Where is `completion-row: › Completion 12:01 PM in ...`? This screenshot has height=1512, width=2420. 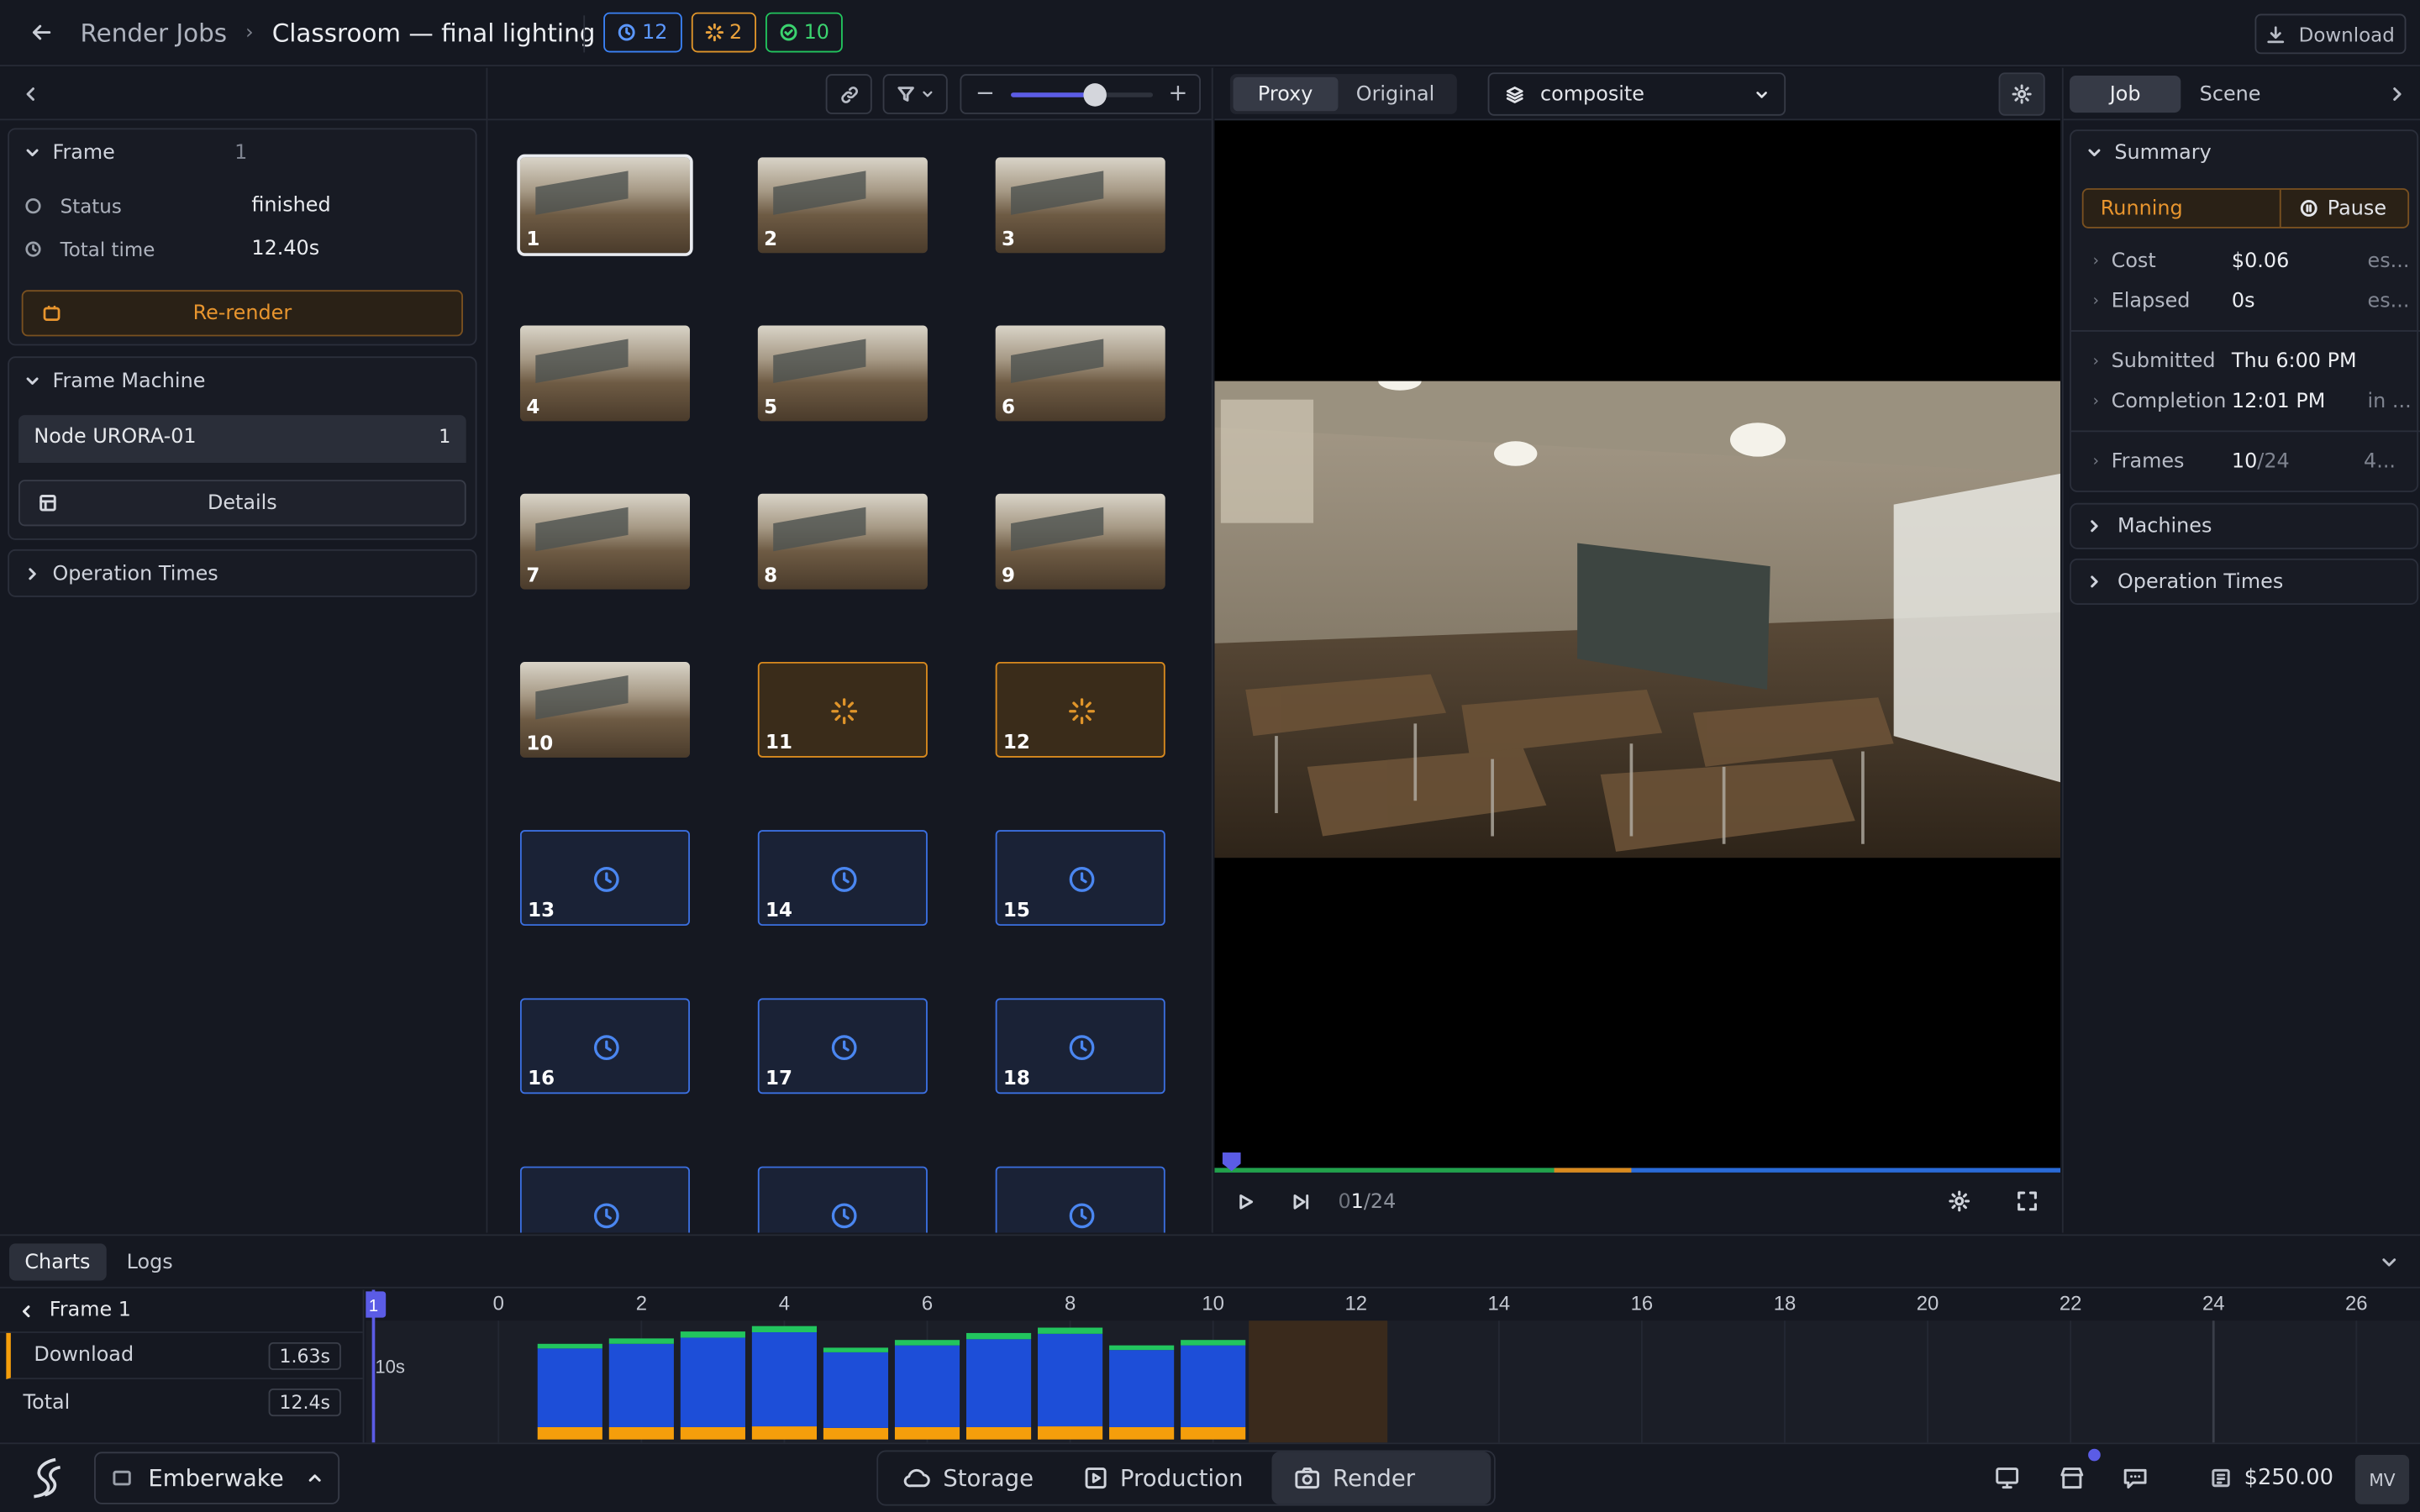
completion-row: › Completion 12:01 PM in ... is located at coordinates (2245, 401).